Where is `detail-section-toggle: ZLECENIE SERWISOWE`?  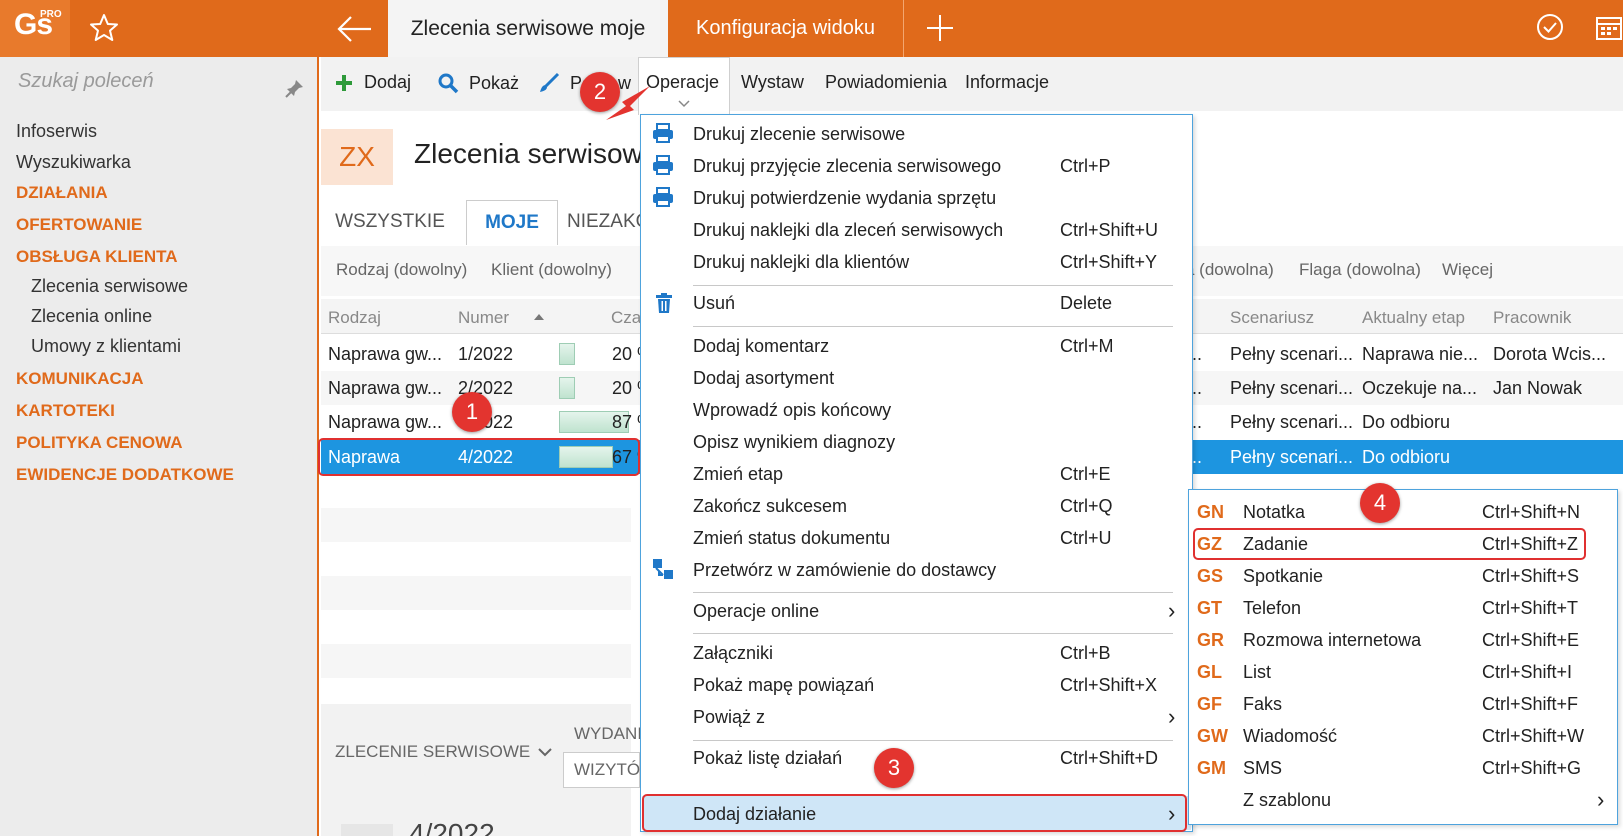
detail-section-toggle: ZLECENIE SERWISOWE is located at coordinates (443, 752).